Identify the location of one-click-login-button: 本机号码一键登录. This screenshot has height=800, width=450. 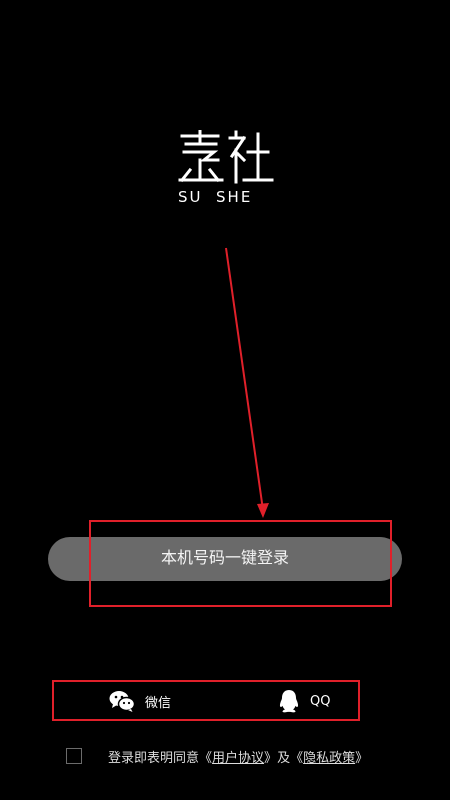
(225, 559).